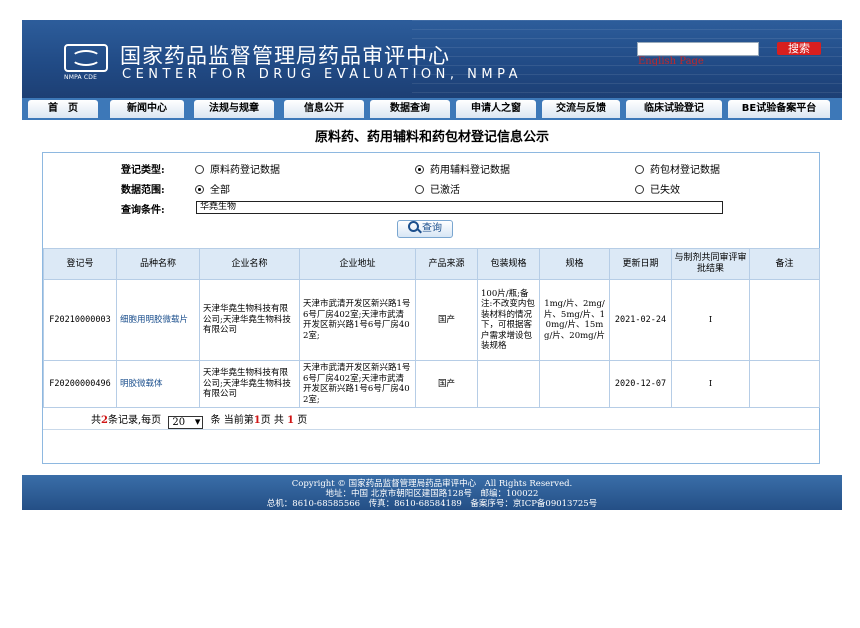 The width and height of the screenshot is (860, 628). What do you see at coordinates (674, 109) in the screenshot?
I see `nav-tab-clinical-trials: 临床试验登记` at bounding box center [674, 109].